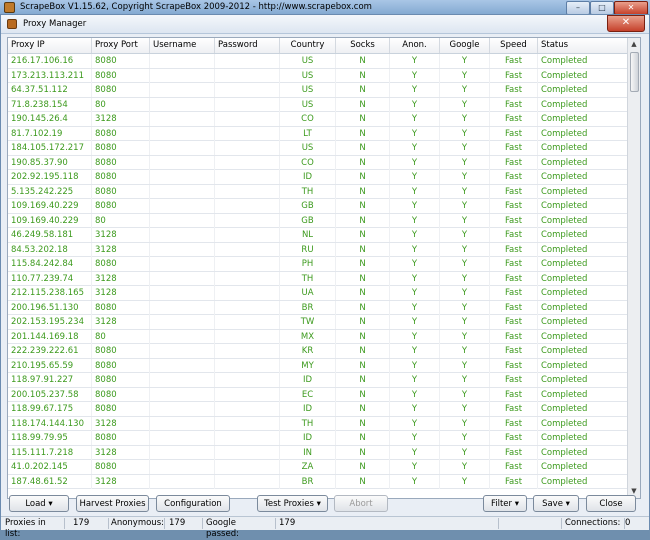 The height and width of the screenshot is (540, 650). Describe the element at coordinates (633, 268) in the screenshot. I see `vertical-scrollbar: ▲ ▼` at that location.